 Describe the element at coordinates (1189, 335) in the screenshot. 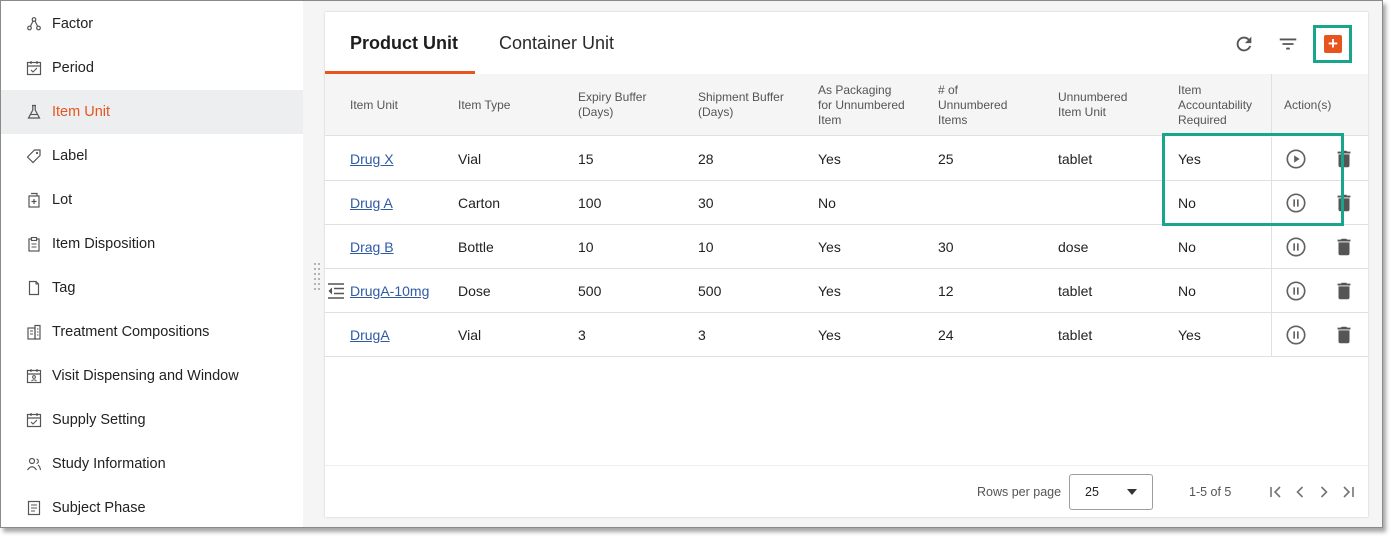

I see `accountability-cell: Yes` at that location.